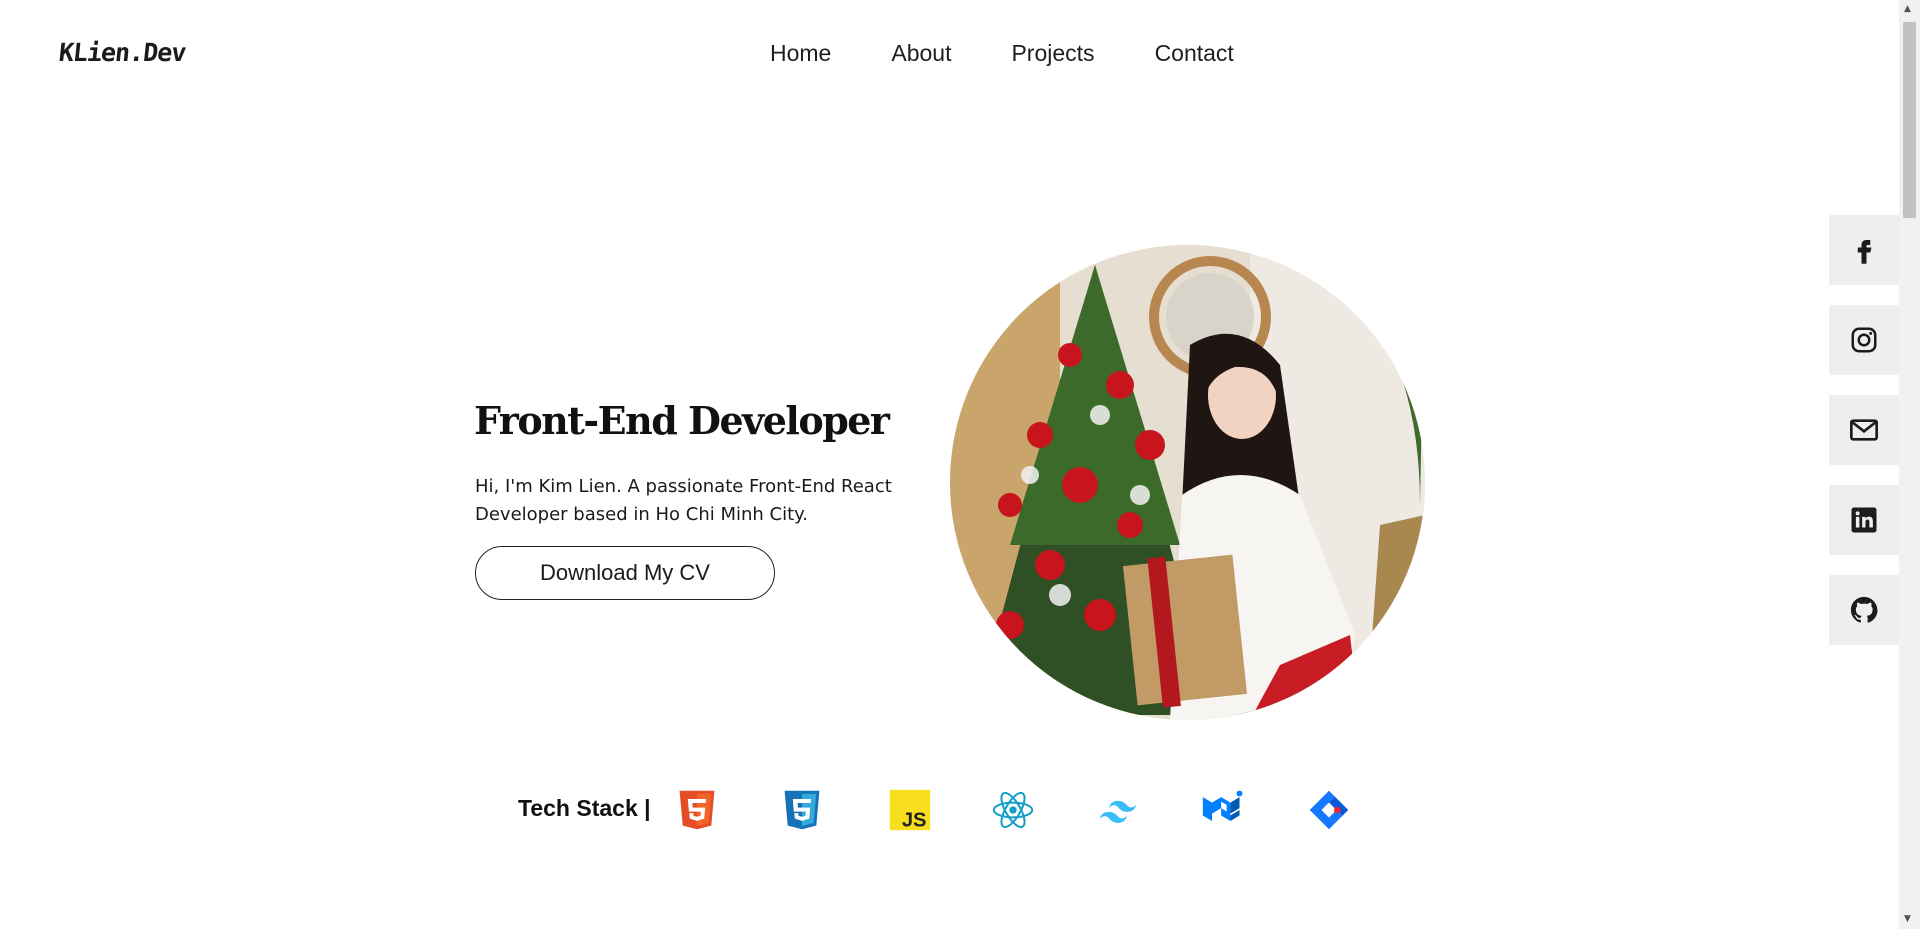 The width and height of the screenshot is (1920, 929). What do you see at coordinates (584, 808) in the screenshot?
I see `tech-stack-label: Tech Stack |` at bounding box center [584, 808].